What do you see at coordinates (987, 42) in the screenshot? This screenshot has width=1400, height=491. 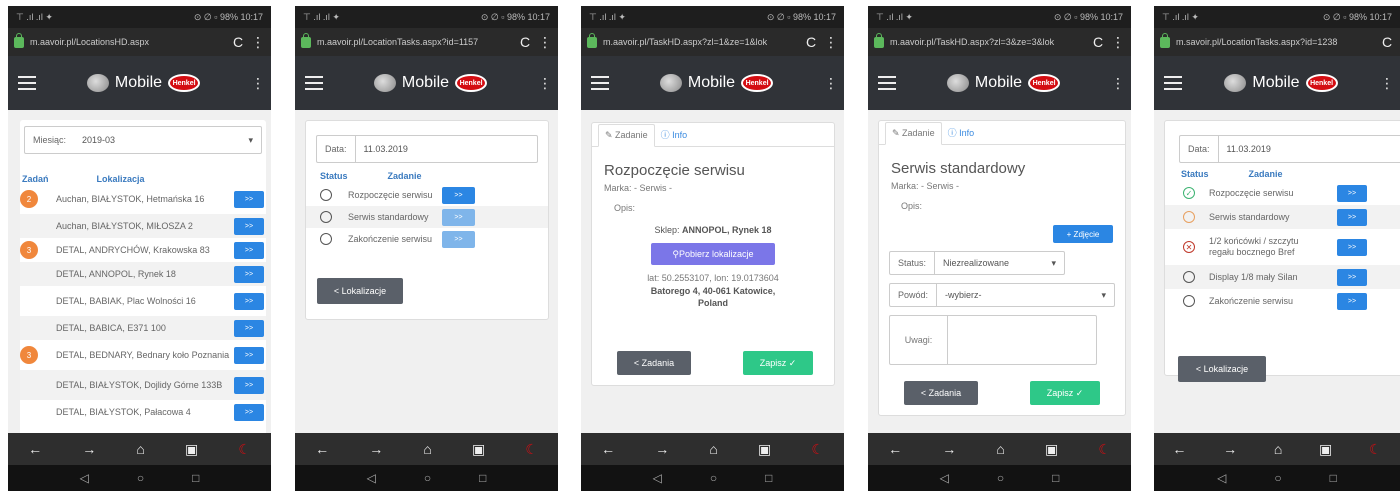 I see `url-text: m.aavoir.pl/TaskHD.aspx?zl=3&ze=3&lok` at bounding box center [987, 42].